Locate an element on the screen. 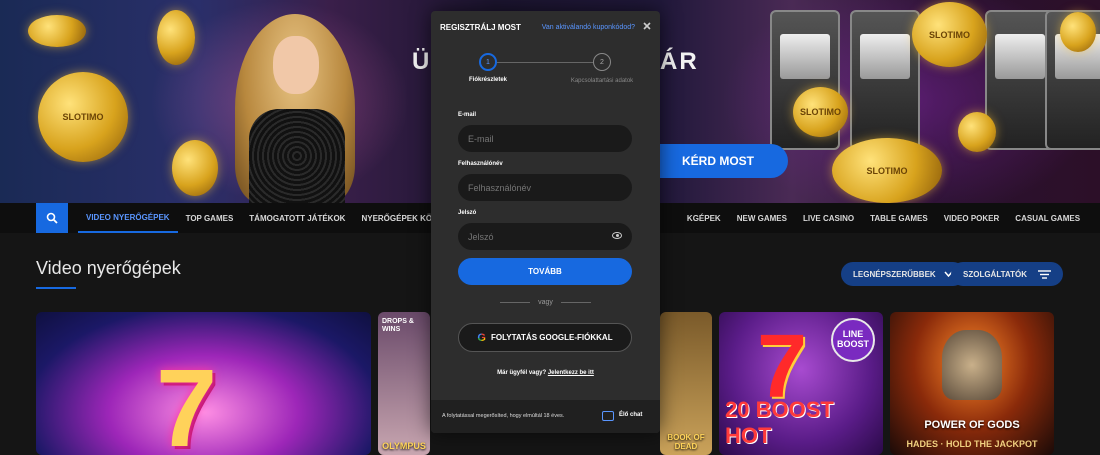 The height and width of the screenshot is (455, 1100). password-field is located at coordinates (545, 236).